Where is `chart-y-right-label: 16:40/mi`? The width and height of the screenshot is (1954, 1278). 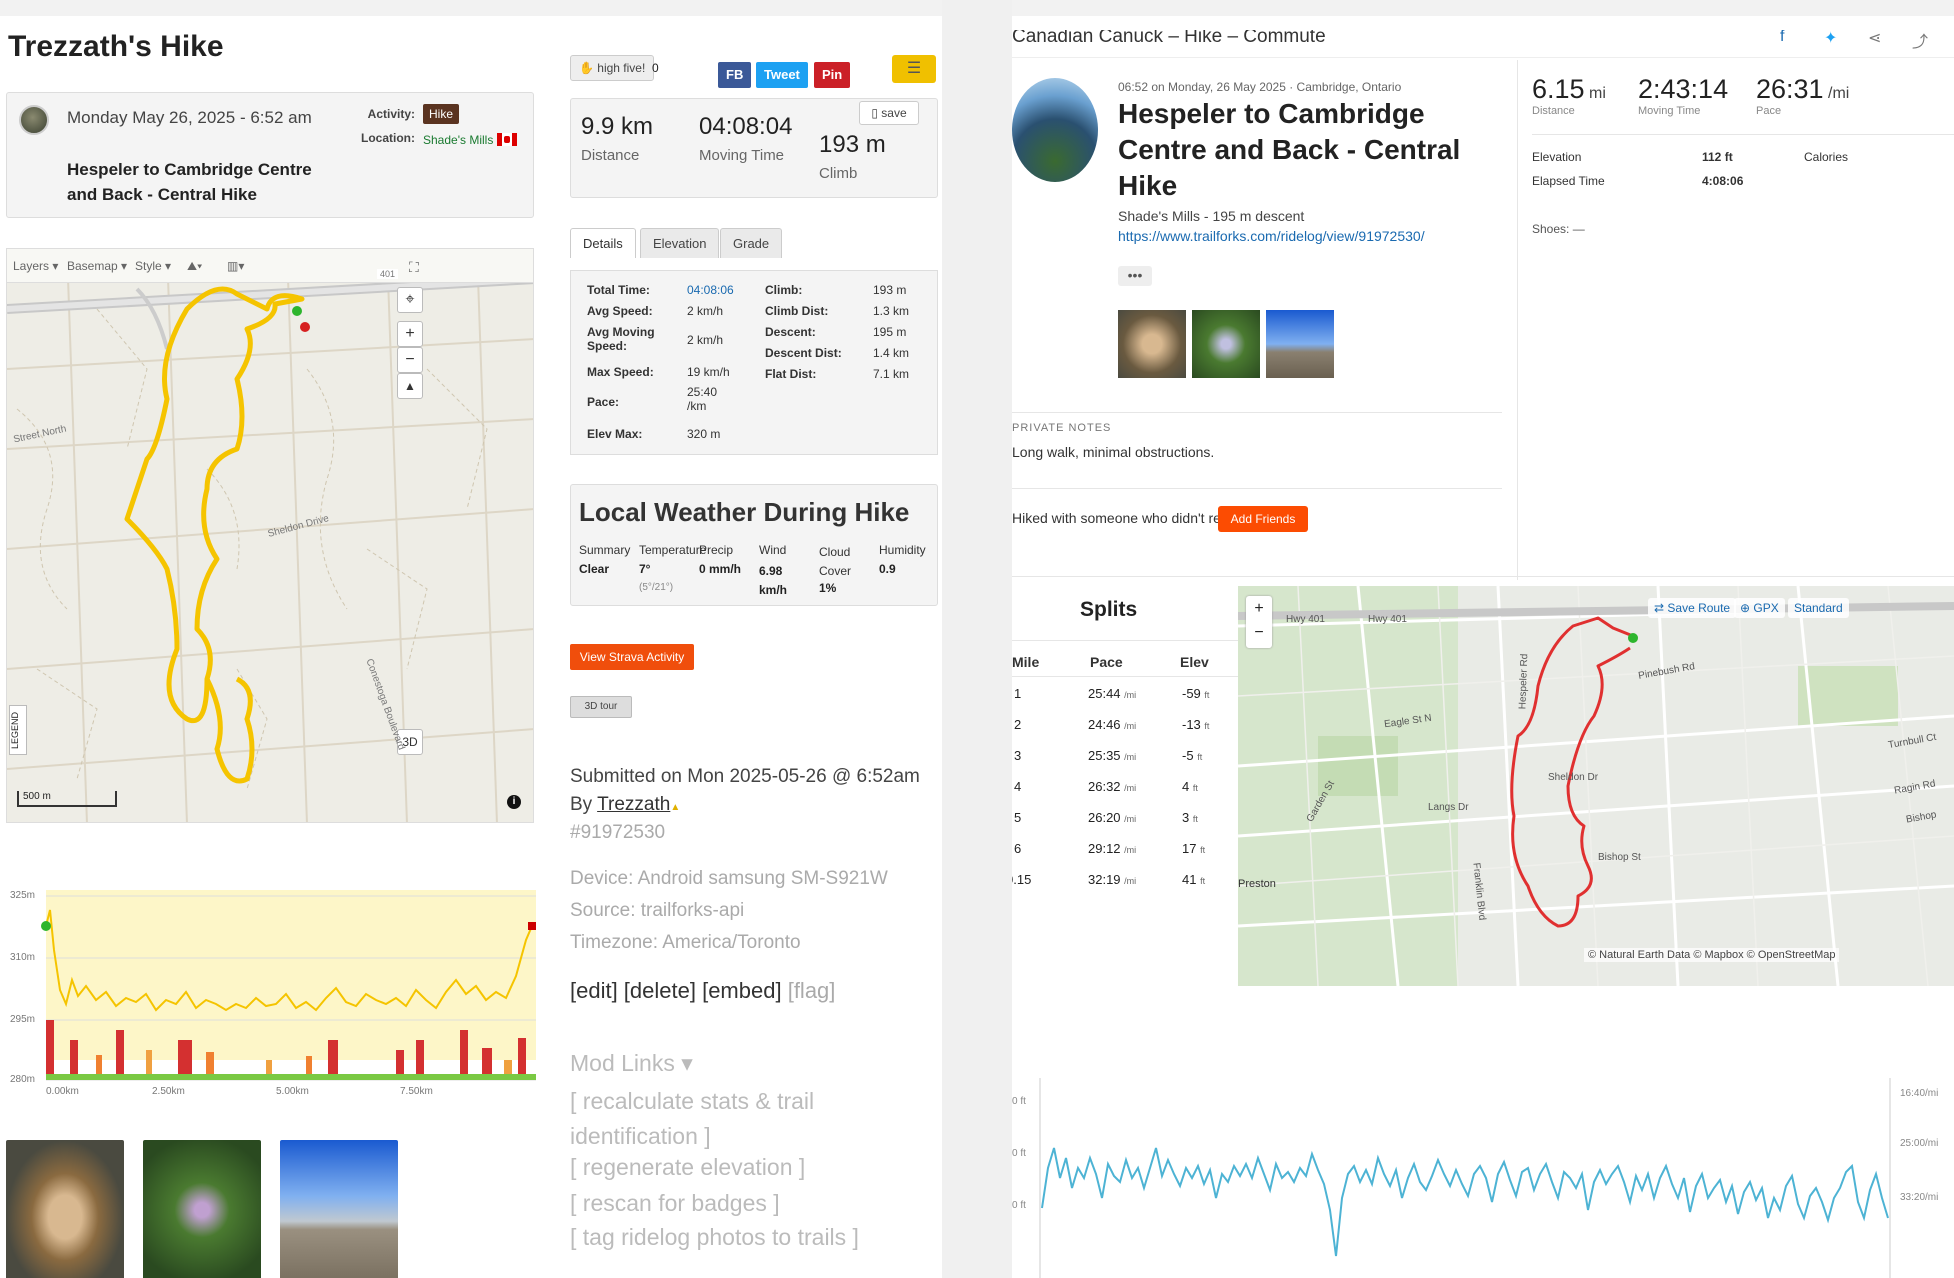 chart-y-right-label: 16:40/mi is located at coordinates (1919, 1093).